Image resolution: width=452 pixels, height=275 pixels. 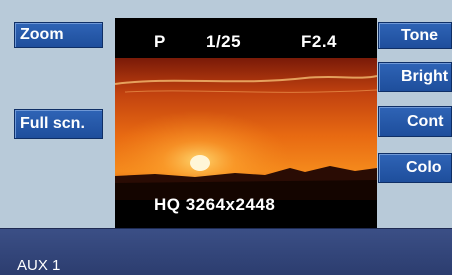 What do you see at coordinates (224, 41) in the screenshot?
I see `shutter-speed: 1/25` at bounding box center [224, 41].